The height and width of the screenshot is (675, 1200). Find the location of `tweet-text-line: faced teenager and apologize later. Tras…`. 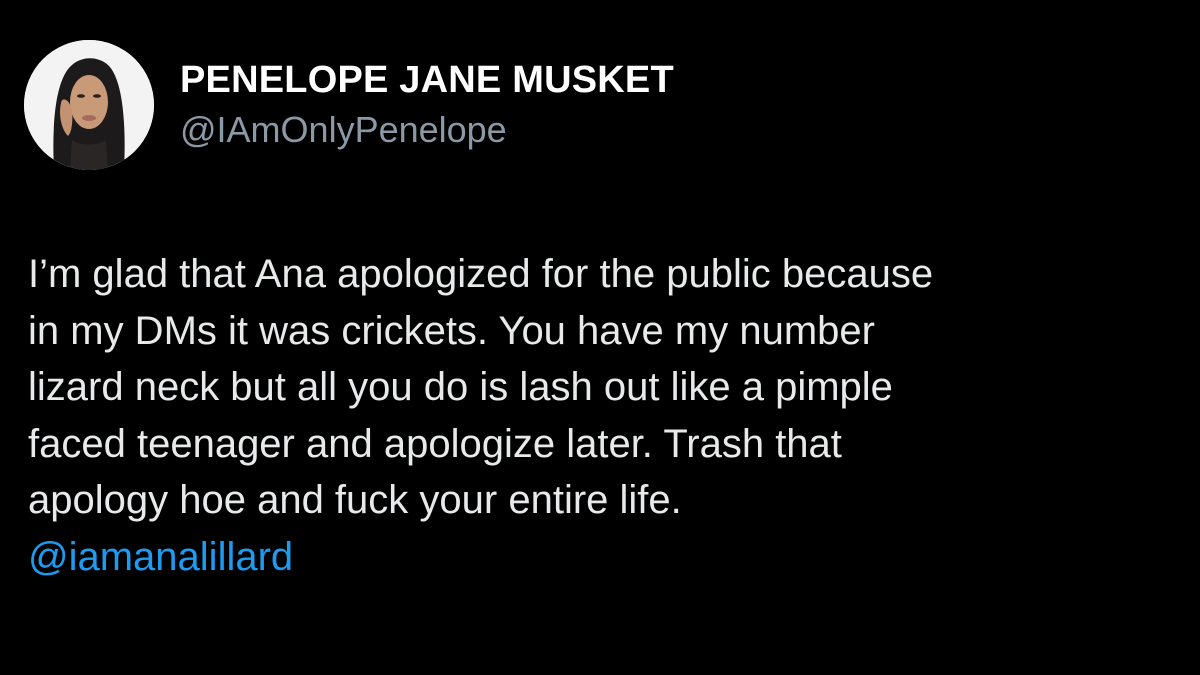

tweet-text-line: faced teenager and apologize later. Tras… is located at coordinates (435, 443).